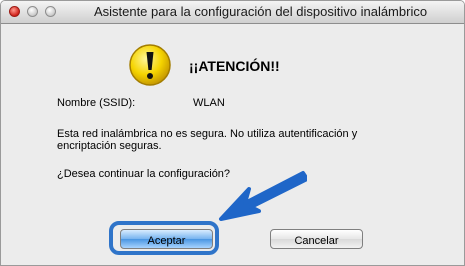 This screenshot has height=266, width=465. I want to click on zoom-window-button, so click(50, 11).